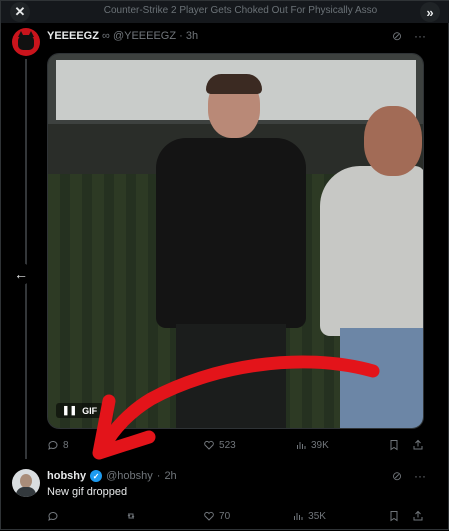  What do you see at coordinates (96, 476) in the screenshot?
I see `verified-badge-icon: ✓` at bounding box center [96, 476].